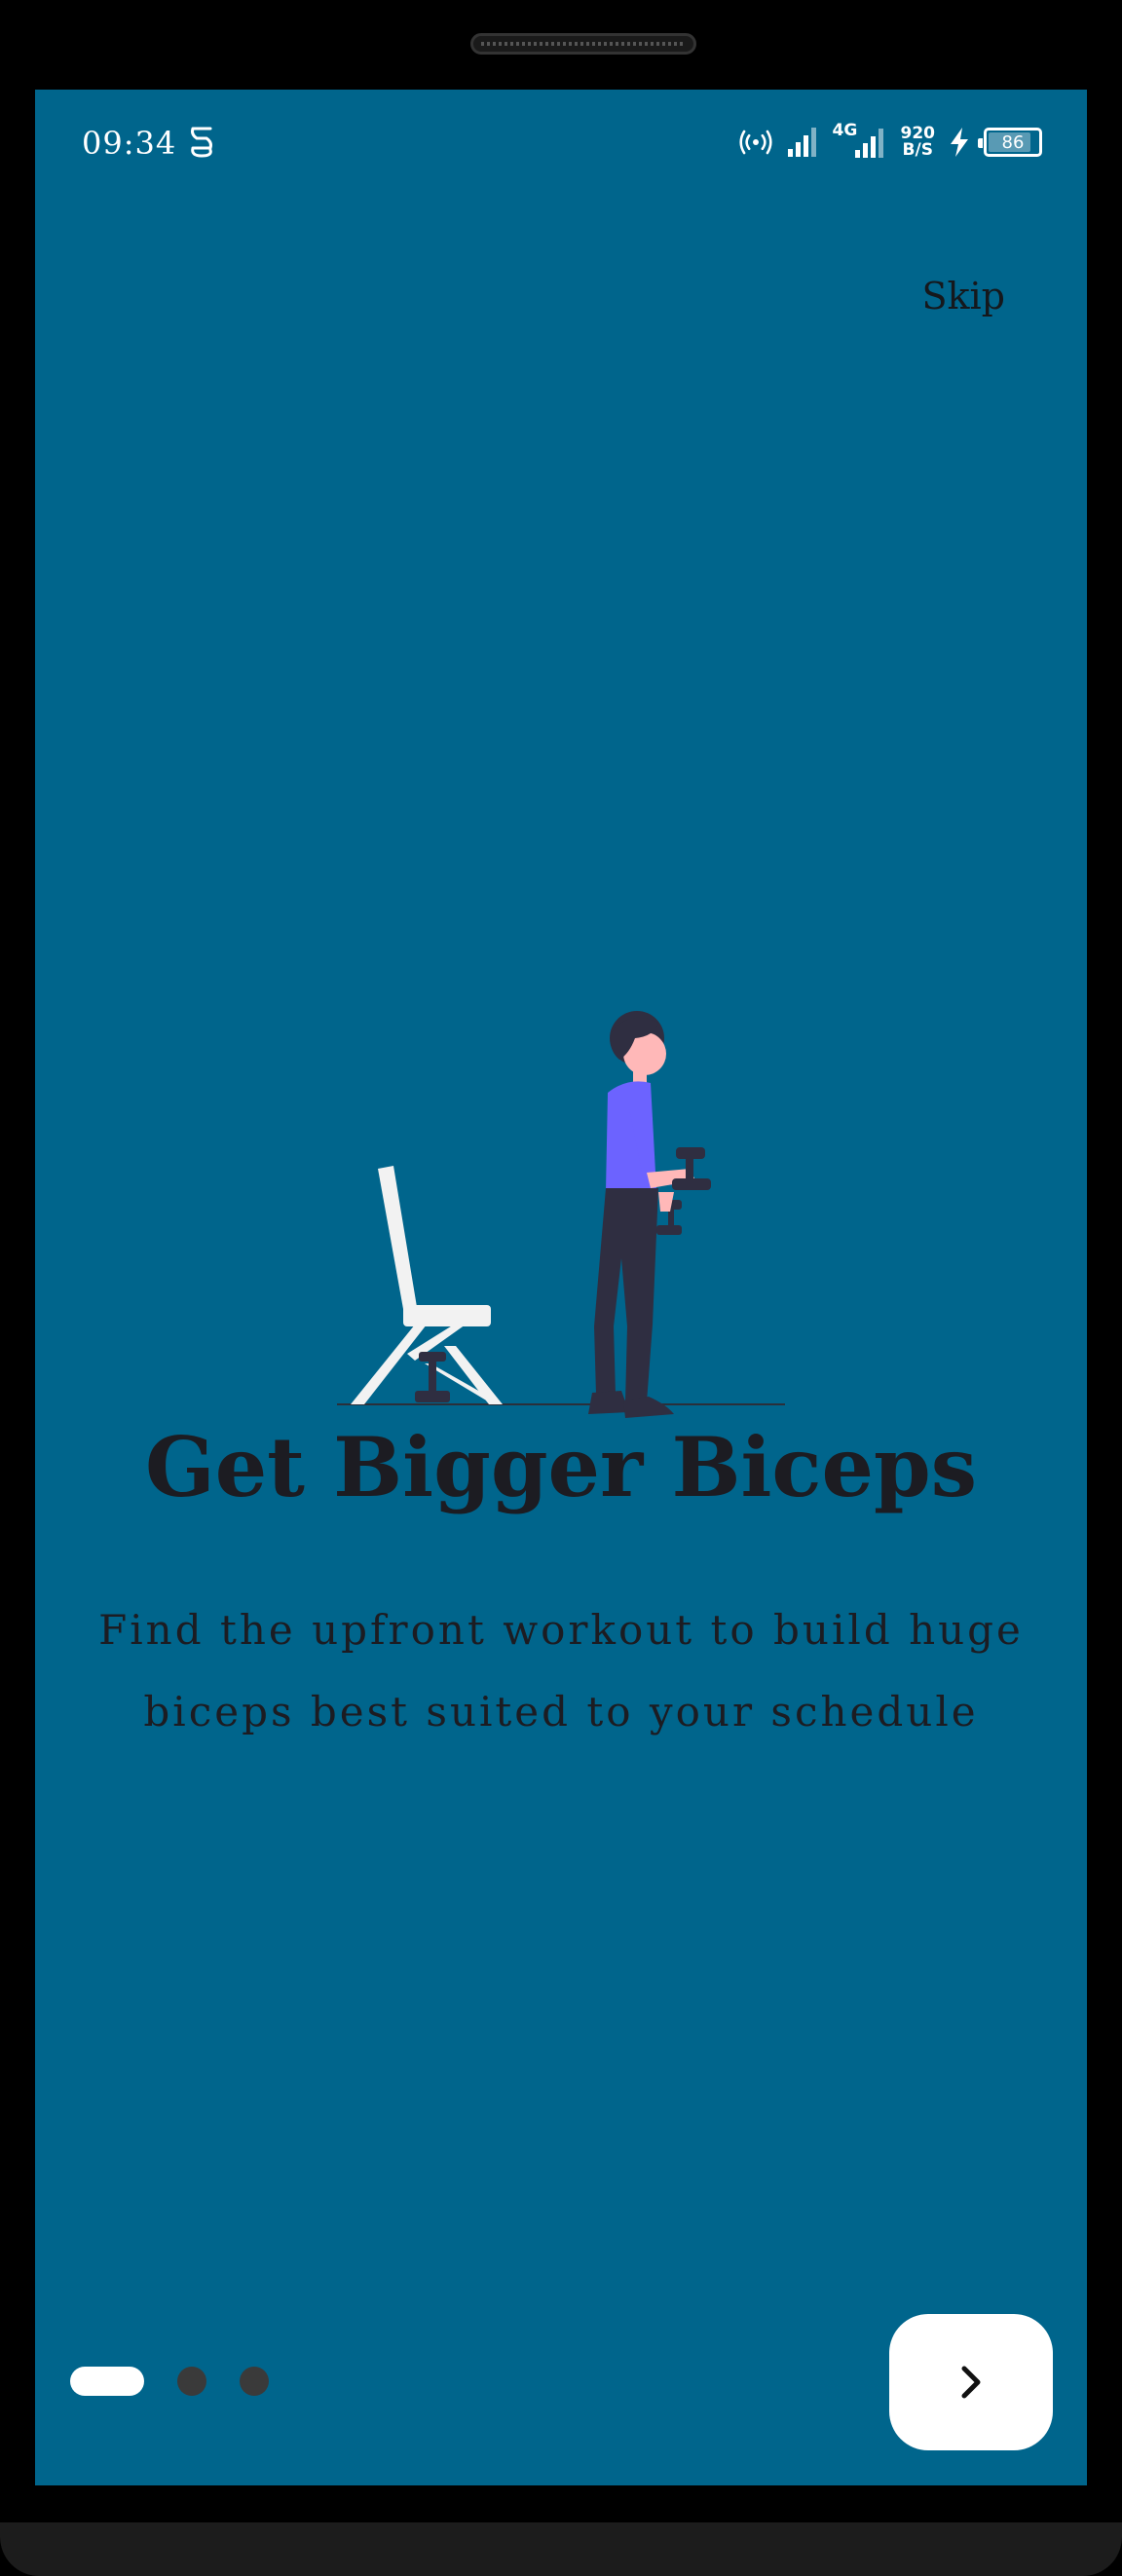 The image size is (1122, 2576). What do you see at coordinates (890, 142) in the screenshot?
I see `status-icons: 4G 920 B/S 86` at bounding box center [890, 142].